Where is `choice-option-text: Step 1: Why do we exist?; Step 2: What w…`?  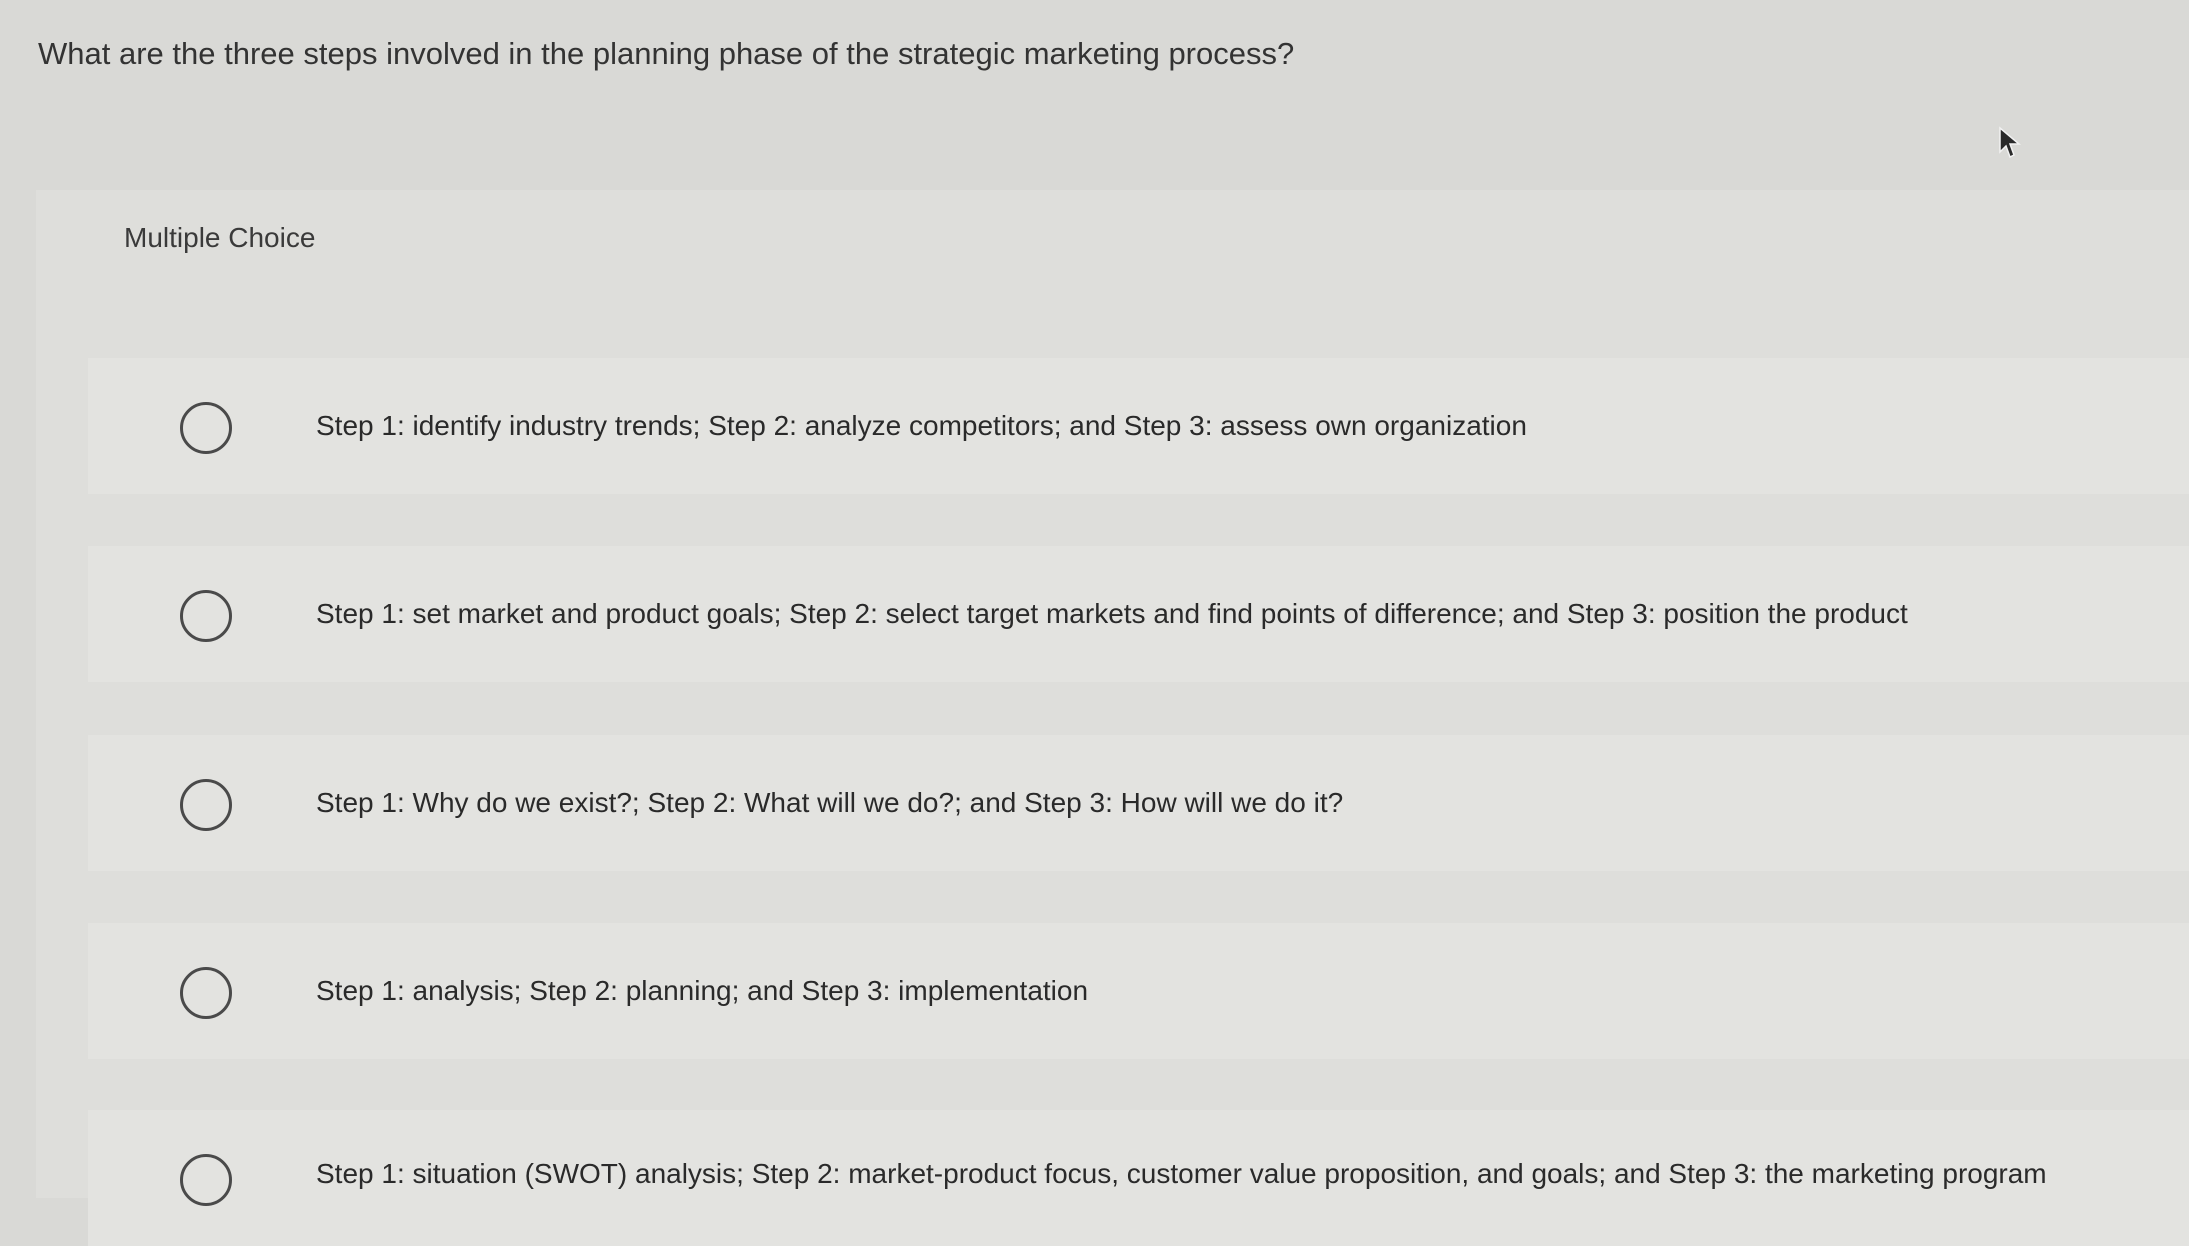
choice-option-text: Step 1: Why do we exist?; Step 2: What w… is located at coordinates (830, 802).